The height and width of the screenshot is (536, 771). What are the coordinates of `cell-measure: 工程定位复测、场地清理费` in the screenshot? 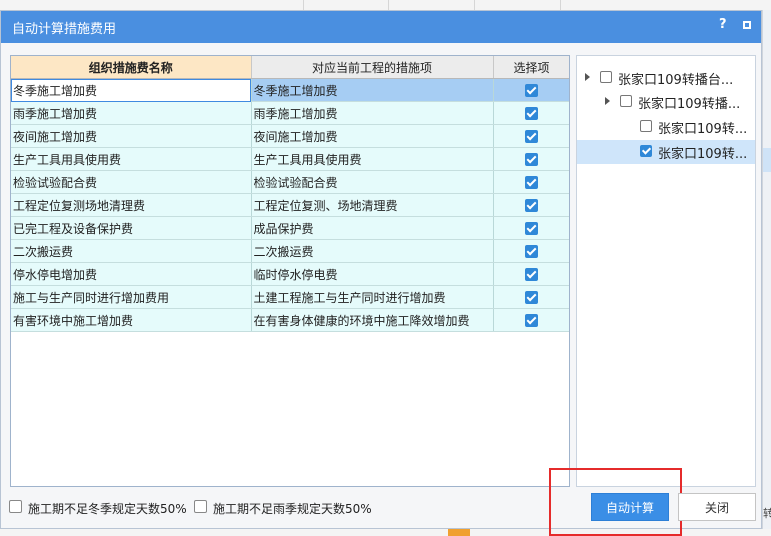 It's located at (372, 205).